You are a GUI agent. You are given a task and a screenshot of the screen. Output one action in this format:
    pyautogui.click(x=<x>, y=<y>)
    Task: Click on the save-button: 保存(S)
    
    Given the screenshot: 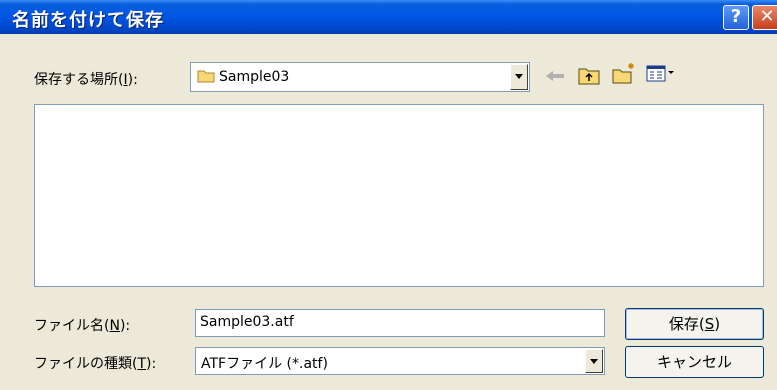 What is the action you would take?
    pyautogui.click(x=694, y=324)
    